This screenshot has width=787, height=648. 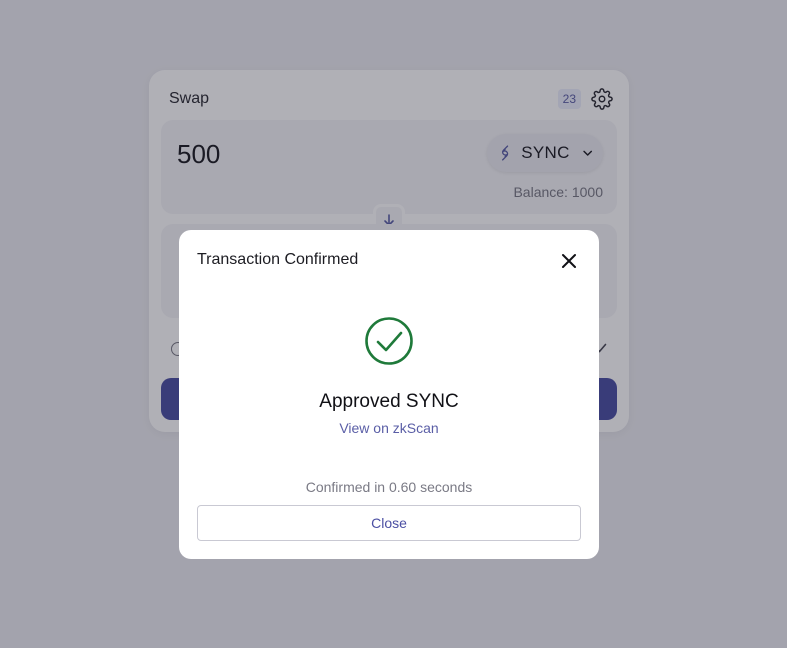 I want to click on close-icon, so click(x=569, y=261).